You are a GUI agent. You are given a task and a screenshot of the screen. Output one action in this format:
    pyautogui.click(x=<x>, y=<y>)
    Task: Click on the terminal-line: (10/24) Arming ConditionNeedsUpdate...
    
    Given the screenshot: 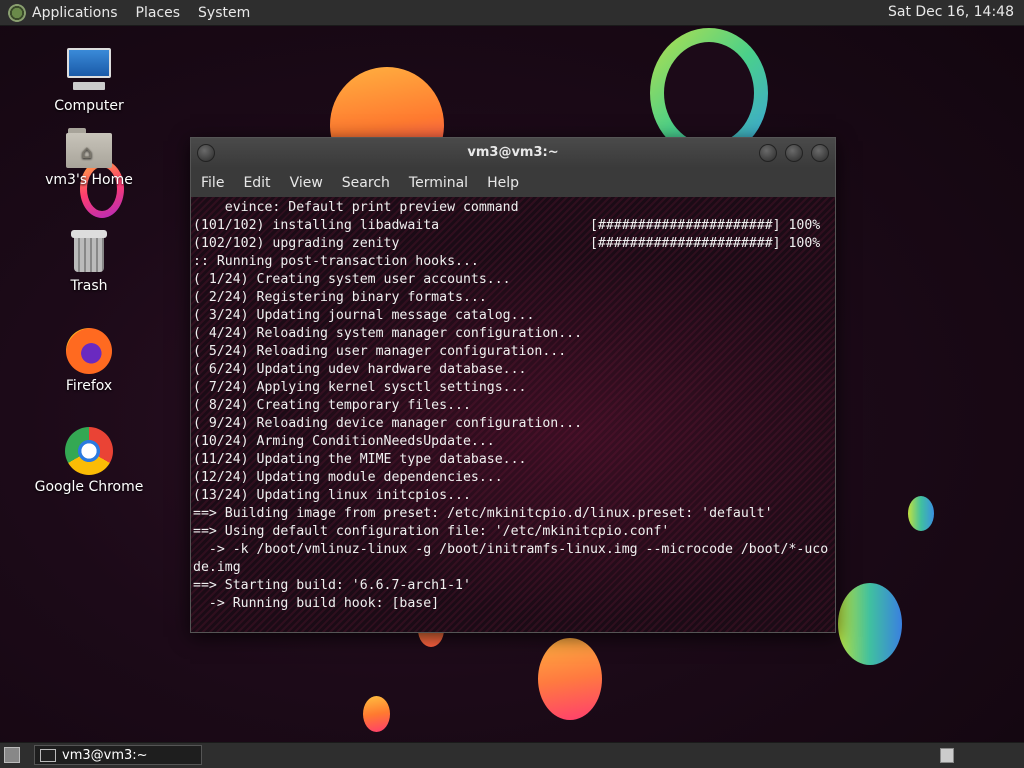 What is the action you would take?
    pyautogui.click(x=344, y=441)
    